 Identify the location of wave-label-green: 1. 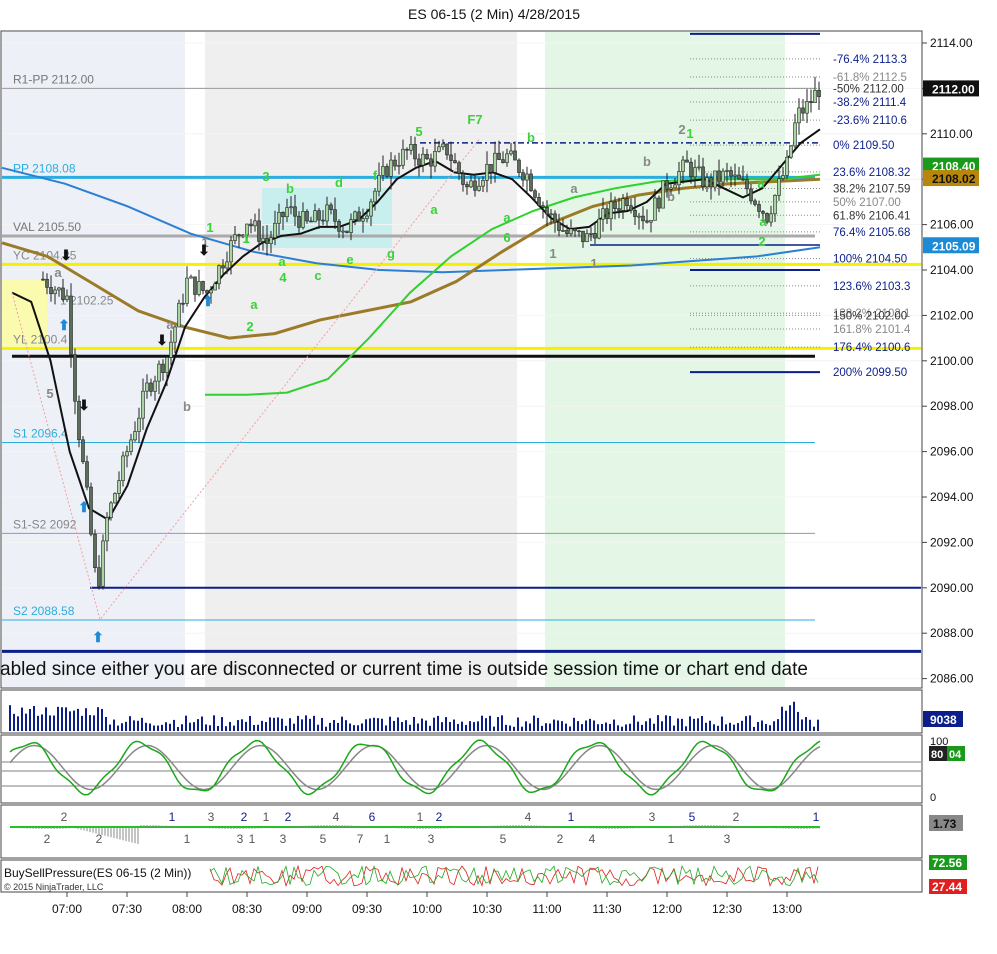
(245, 238).